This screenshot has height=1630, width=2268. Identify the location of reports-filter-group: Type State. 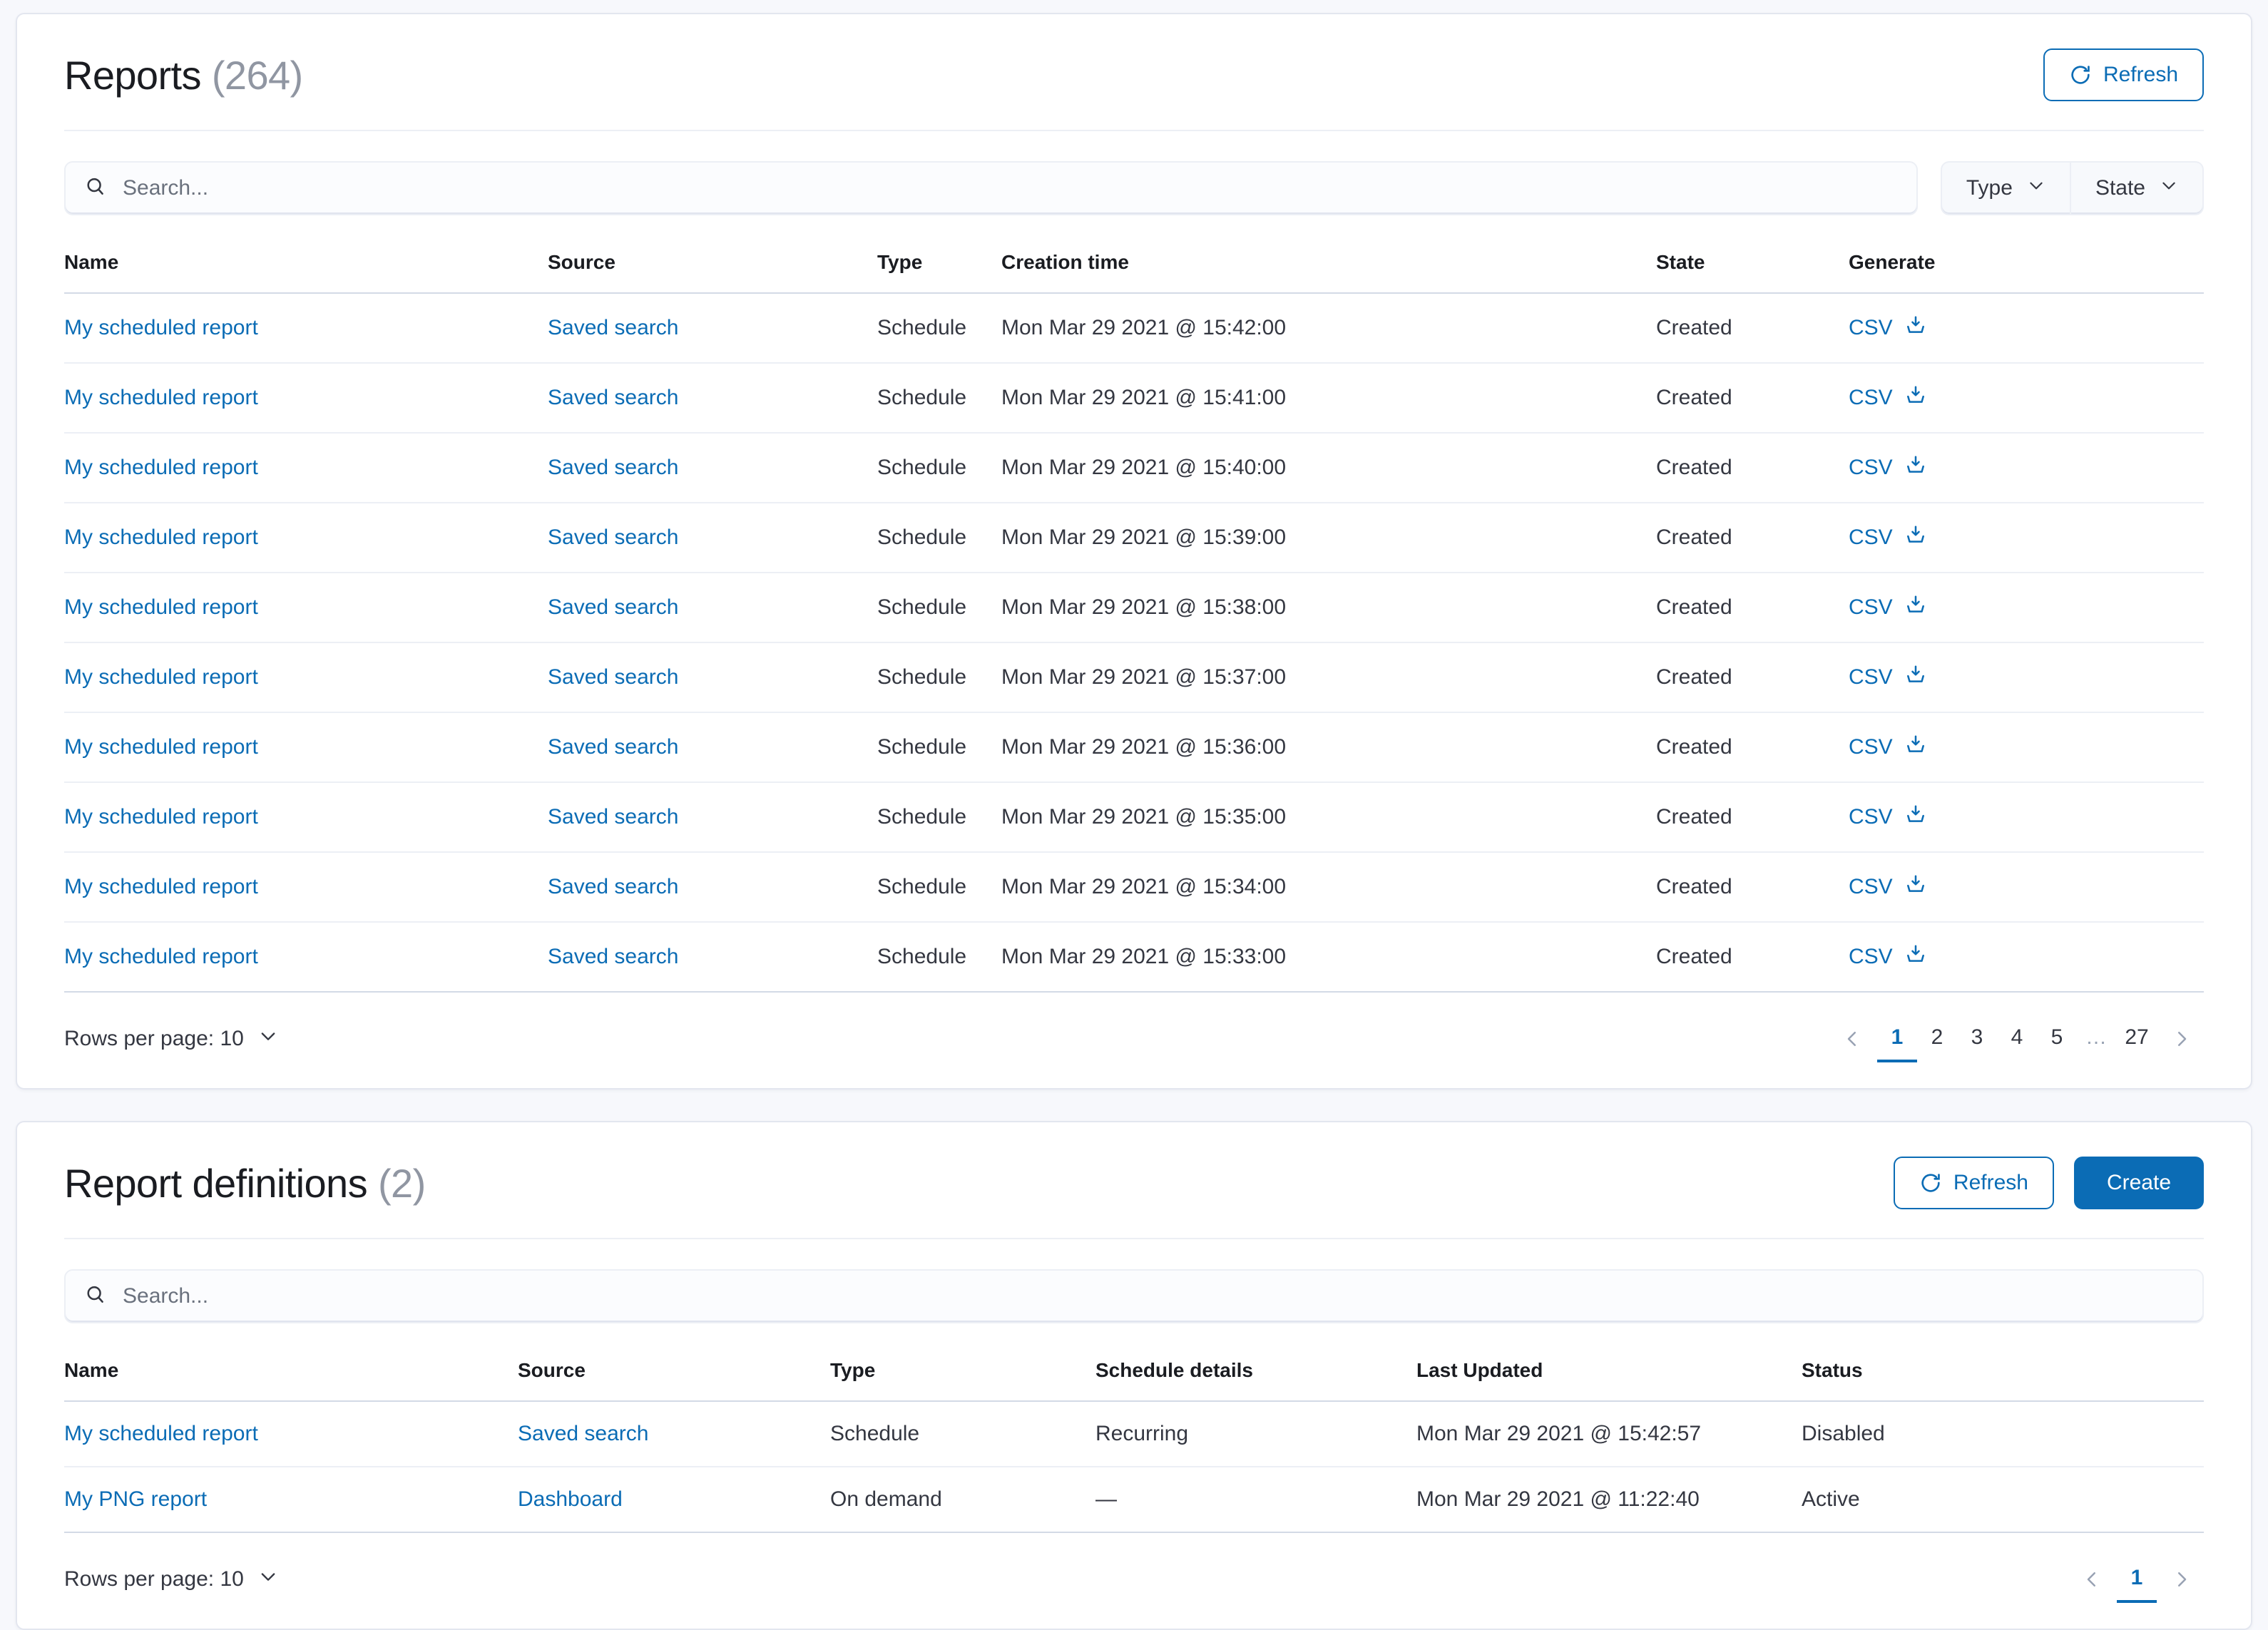
(2072, 188).